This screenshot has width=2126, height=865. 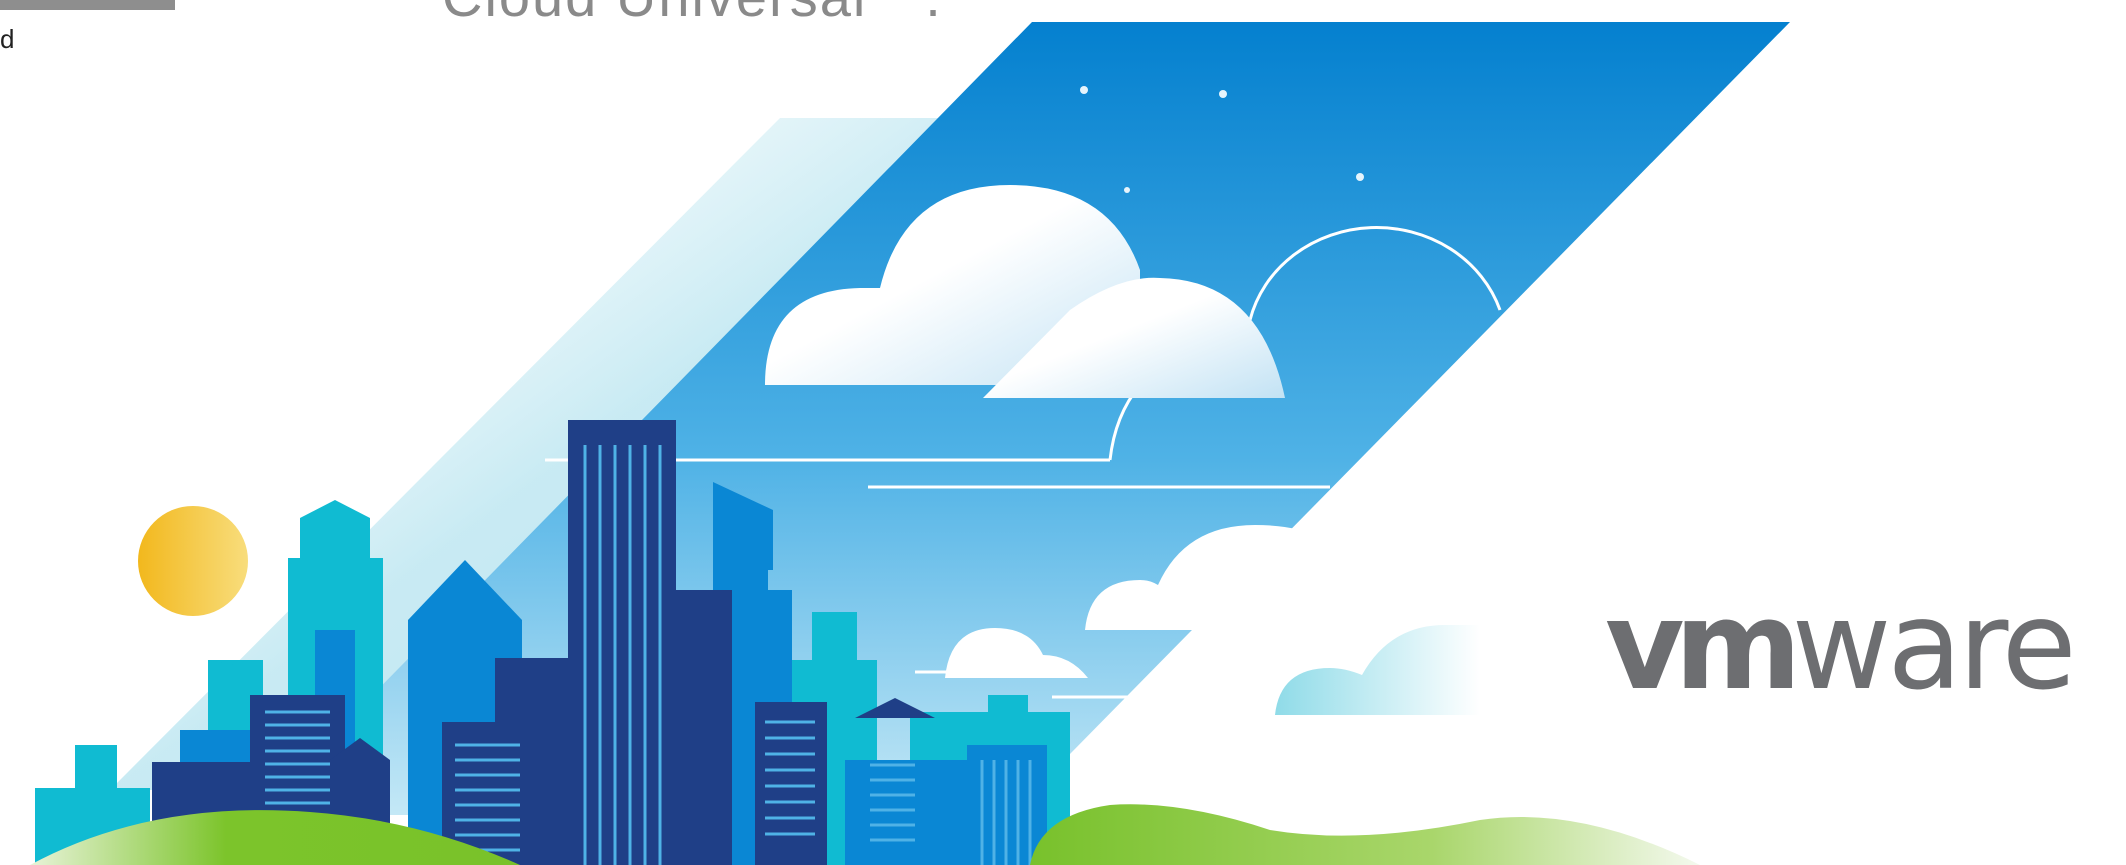 I want to click on cloud-teal, so click(x=1377, y=670).